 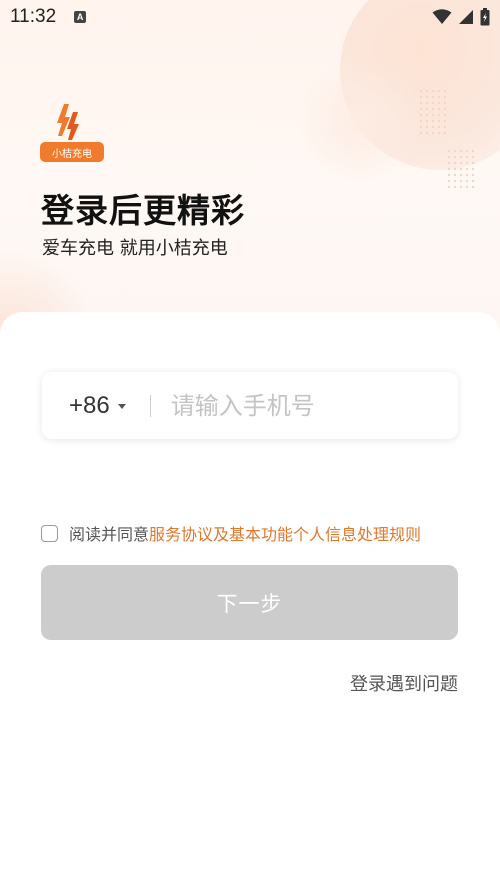 I want to click on battery-icon, so click(x=485, y=17).